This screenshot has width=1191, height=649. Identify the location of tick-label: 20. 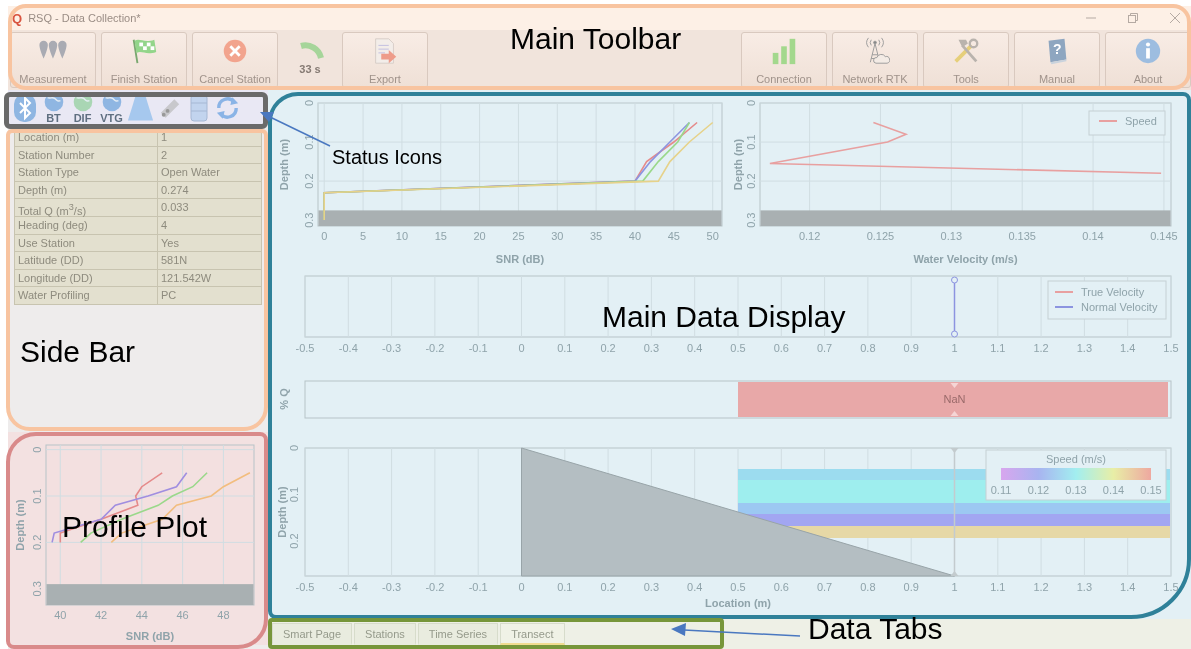
(479, 236).